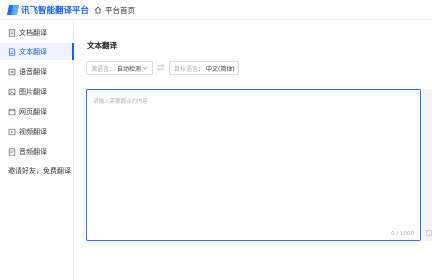  Describe the element at coordinates (12, 71) in the screenshot. I see `audio-icon` at that location.